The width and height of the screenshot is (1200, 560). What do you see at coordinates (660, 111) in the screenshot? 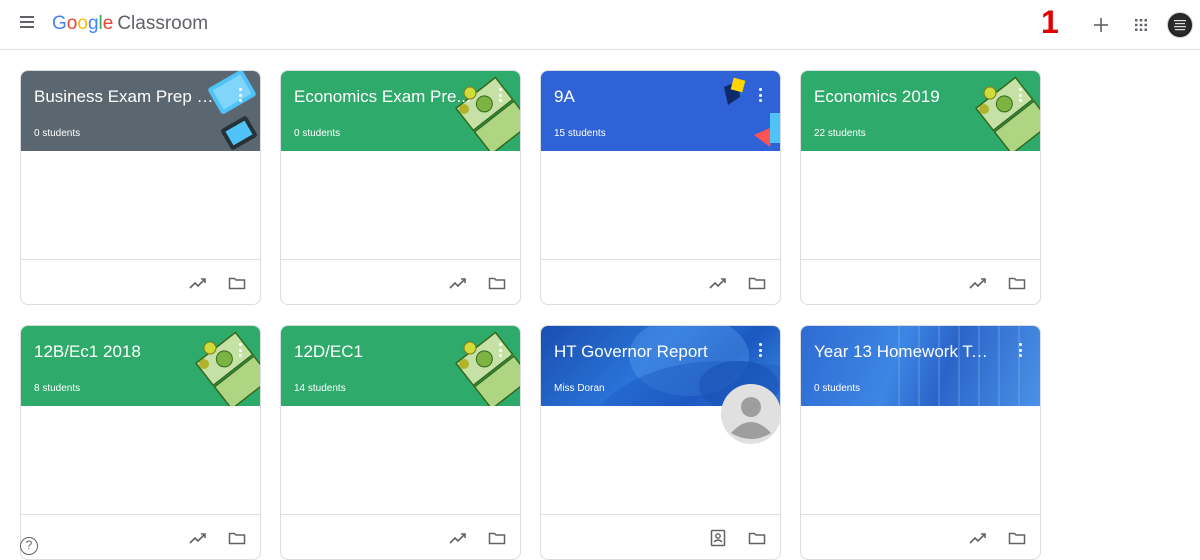
I see `class-card-header: 9A 15 students` at bounding box center [660, 111].